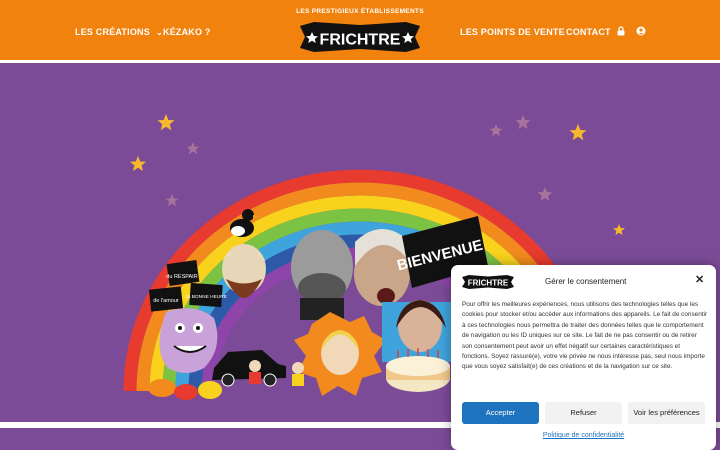  I want to click on nav-les-creations-label: LES CRÉATIONS, so click(112, 32).